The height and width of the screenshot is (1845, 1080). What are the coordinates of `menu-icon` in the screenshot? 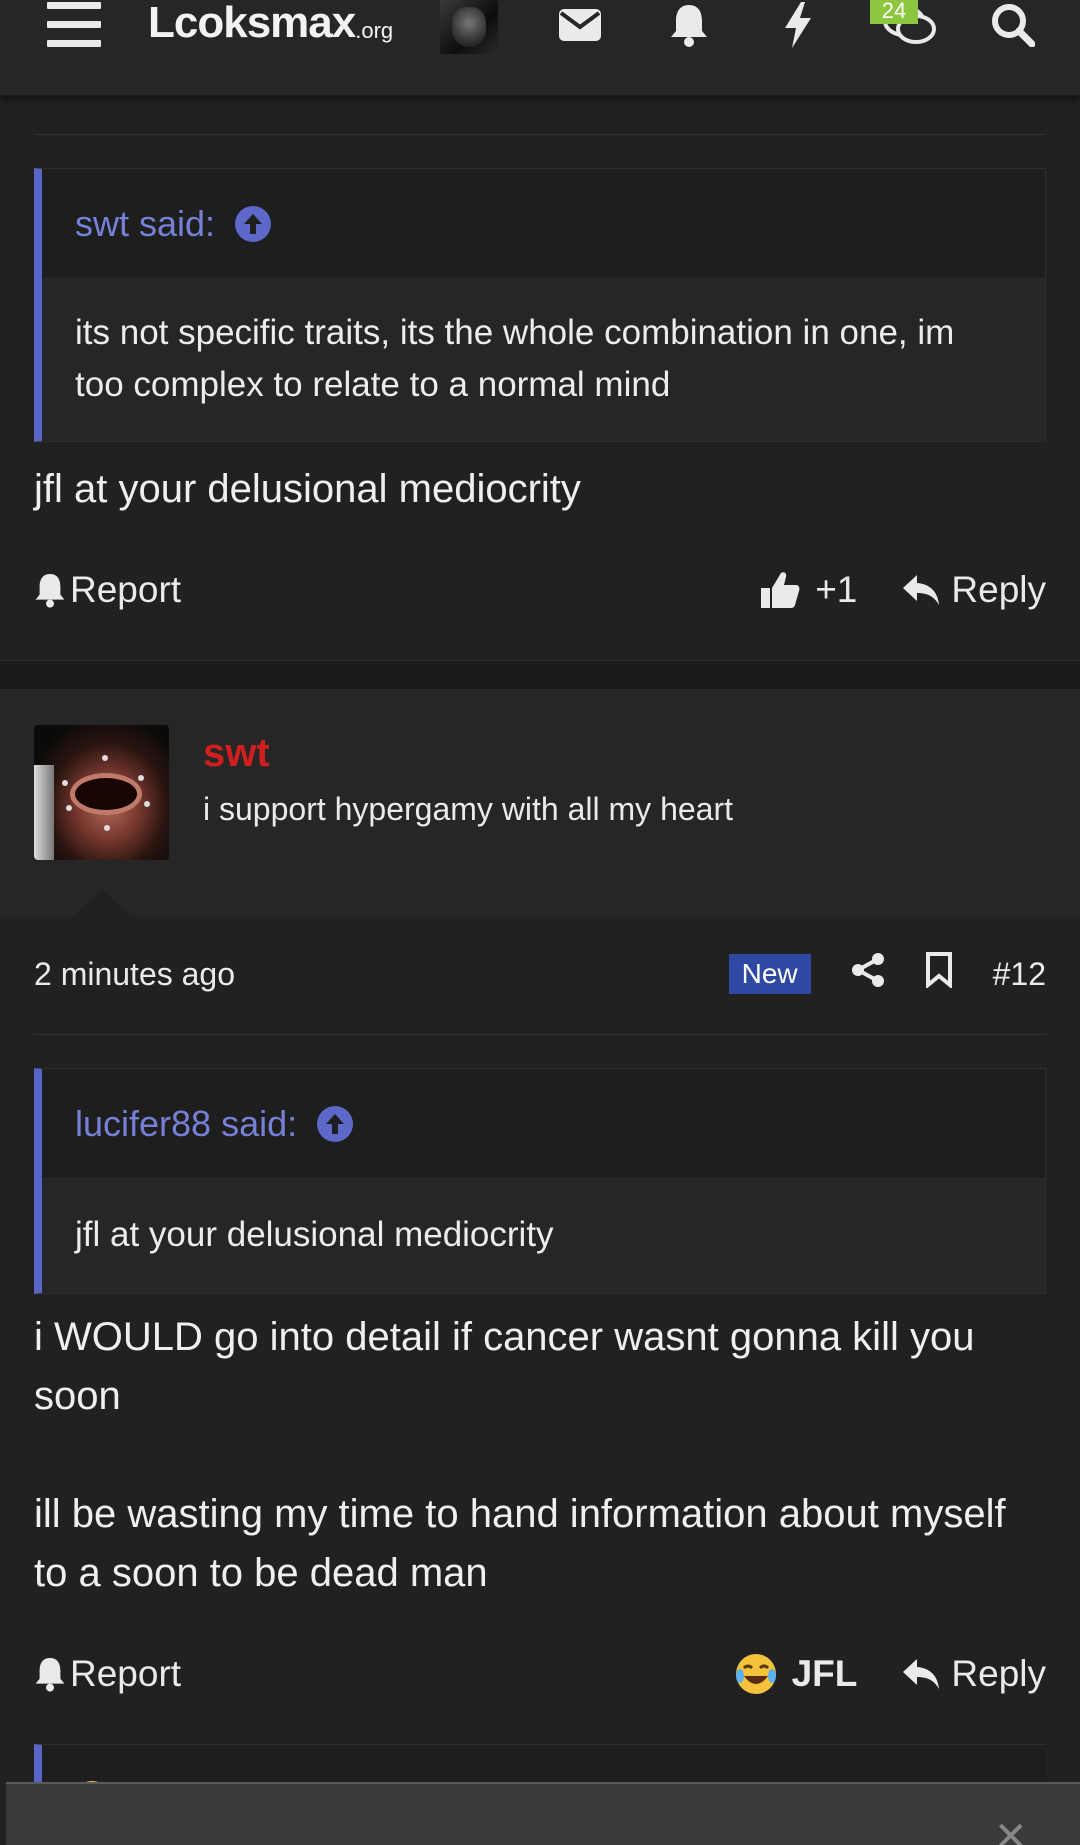 It's located at (74, 25).